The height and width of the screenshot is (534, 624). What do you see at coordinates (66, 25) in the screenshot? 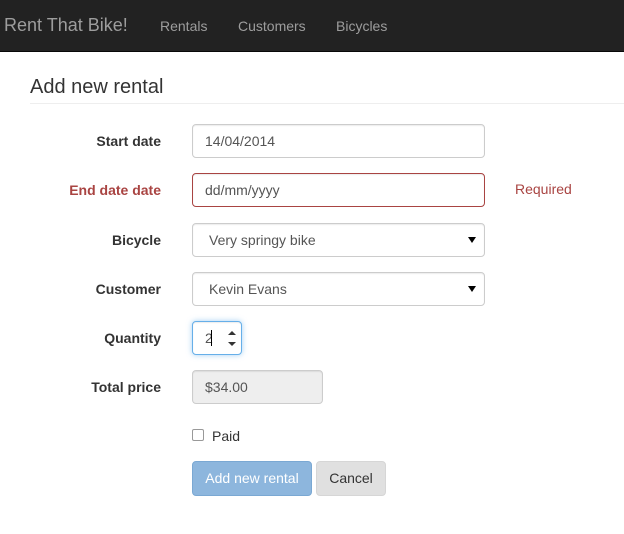
I see `brand-link: Rent That Bike!` at bounding box center [66, 25].